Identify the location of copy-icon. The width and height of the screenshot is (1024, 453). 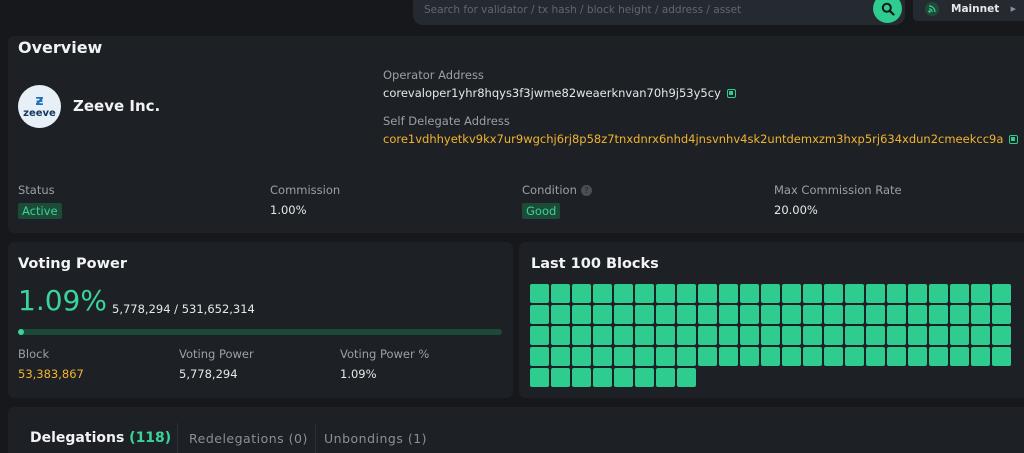
(731, 93).